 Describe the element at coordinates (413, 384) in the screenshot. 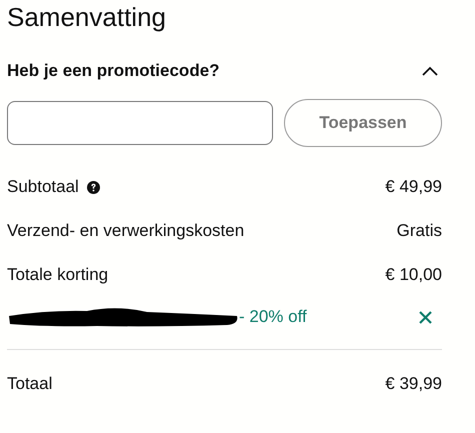

I see `total-value: € 39,99` at that location.